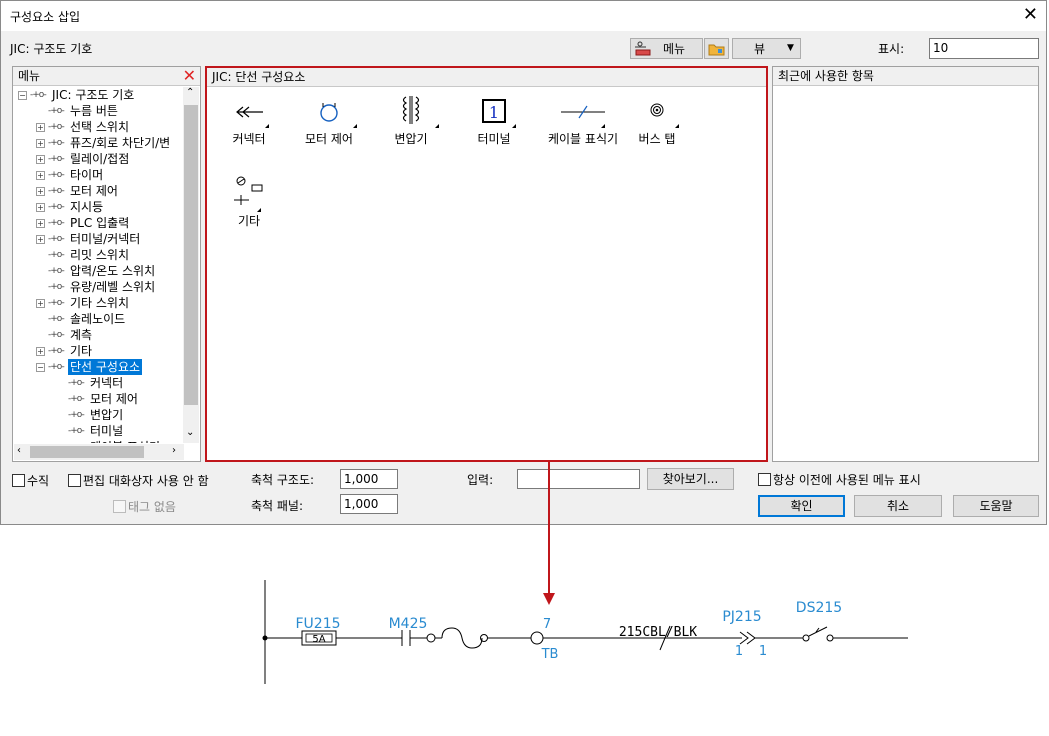  I want to click on palette-item-motor-control: 모터 제어, so click(329, 120).